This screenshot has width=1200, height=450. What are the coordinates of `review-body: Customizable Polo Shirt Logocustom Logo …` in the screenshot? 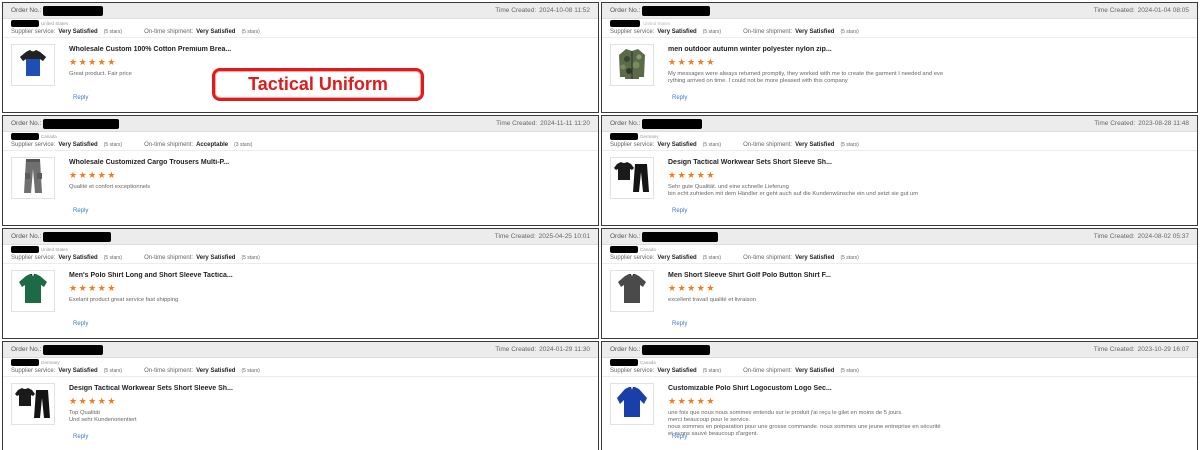 It's located at (899, 407).